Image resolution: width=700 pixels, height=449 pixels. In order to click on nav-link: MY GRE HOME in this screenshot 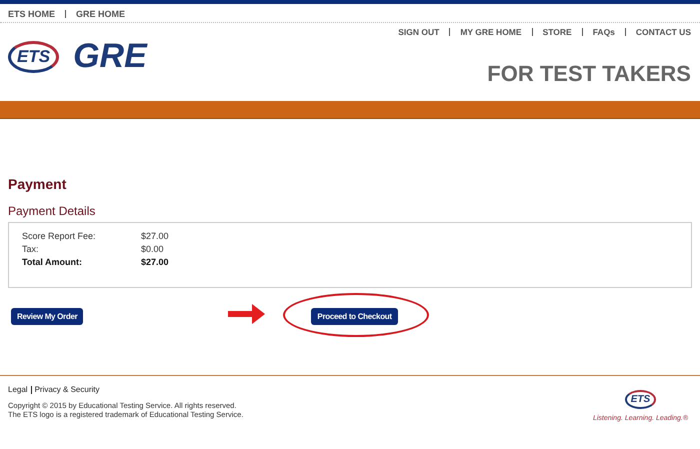, I will do `click(491, 32)`.